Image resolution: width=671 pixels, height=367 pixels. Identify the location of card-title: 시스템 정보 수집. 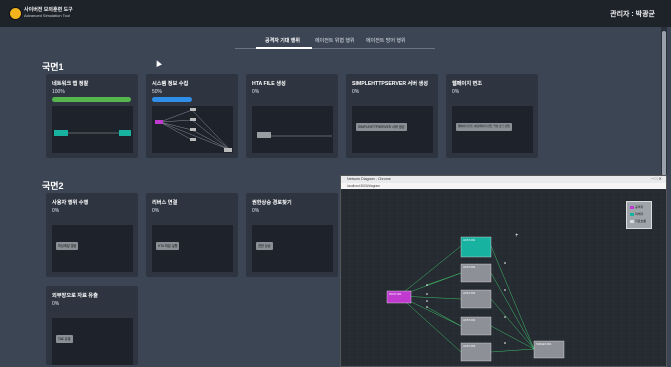
(170, 84).